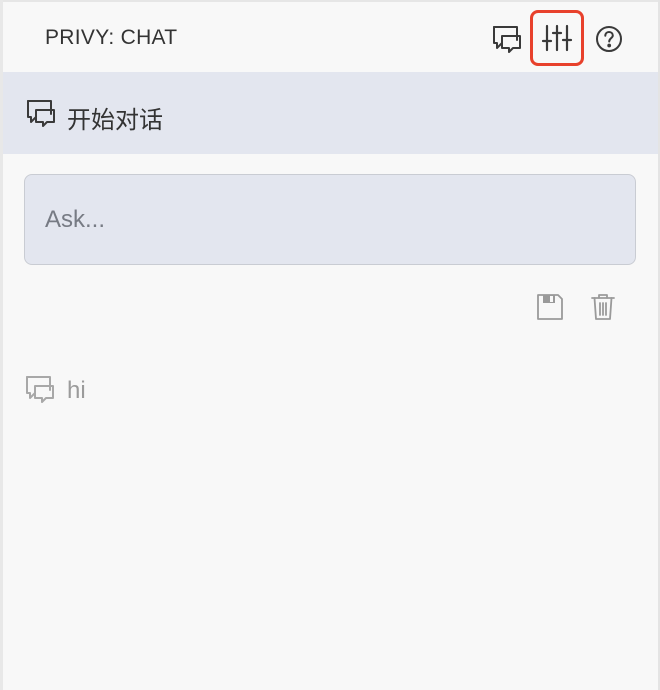  Describe the element at coordinates (76, 390) in the screenshot. I see `conversation-label: hi` at that location.